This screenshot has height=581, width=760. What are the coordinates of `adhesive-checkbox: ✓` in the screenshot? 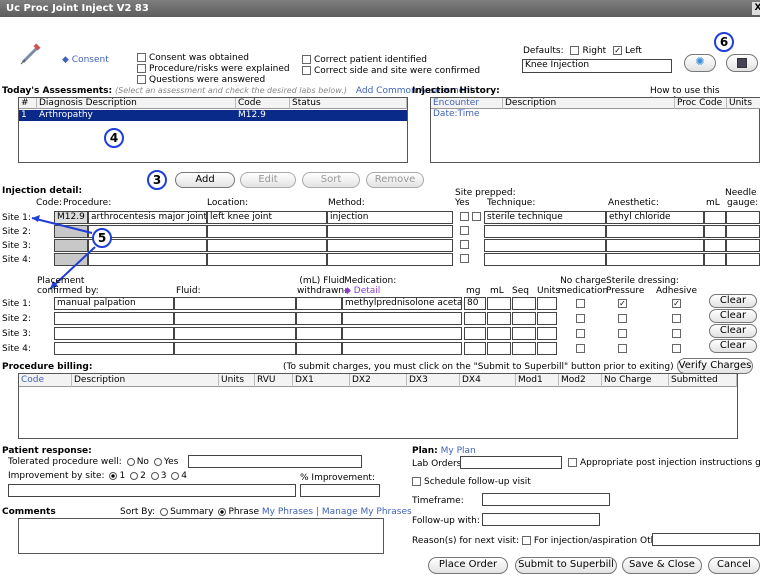 It's located at (676, 303).